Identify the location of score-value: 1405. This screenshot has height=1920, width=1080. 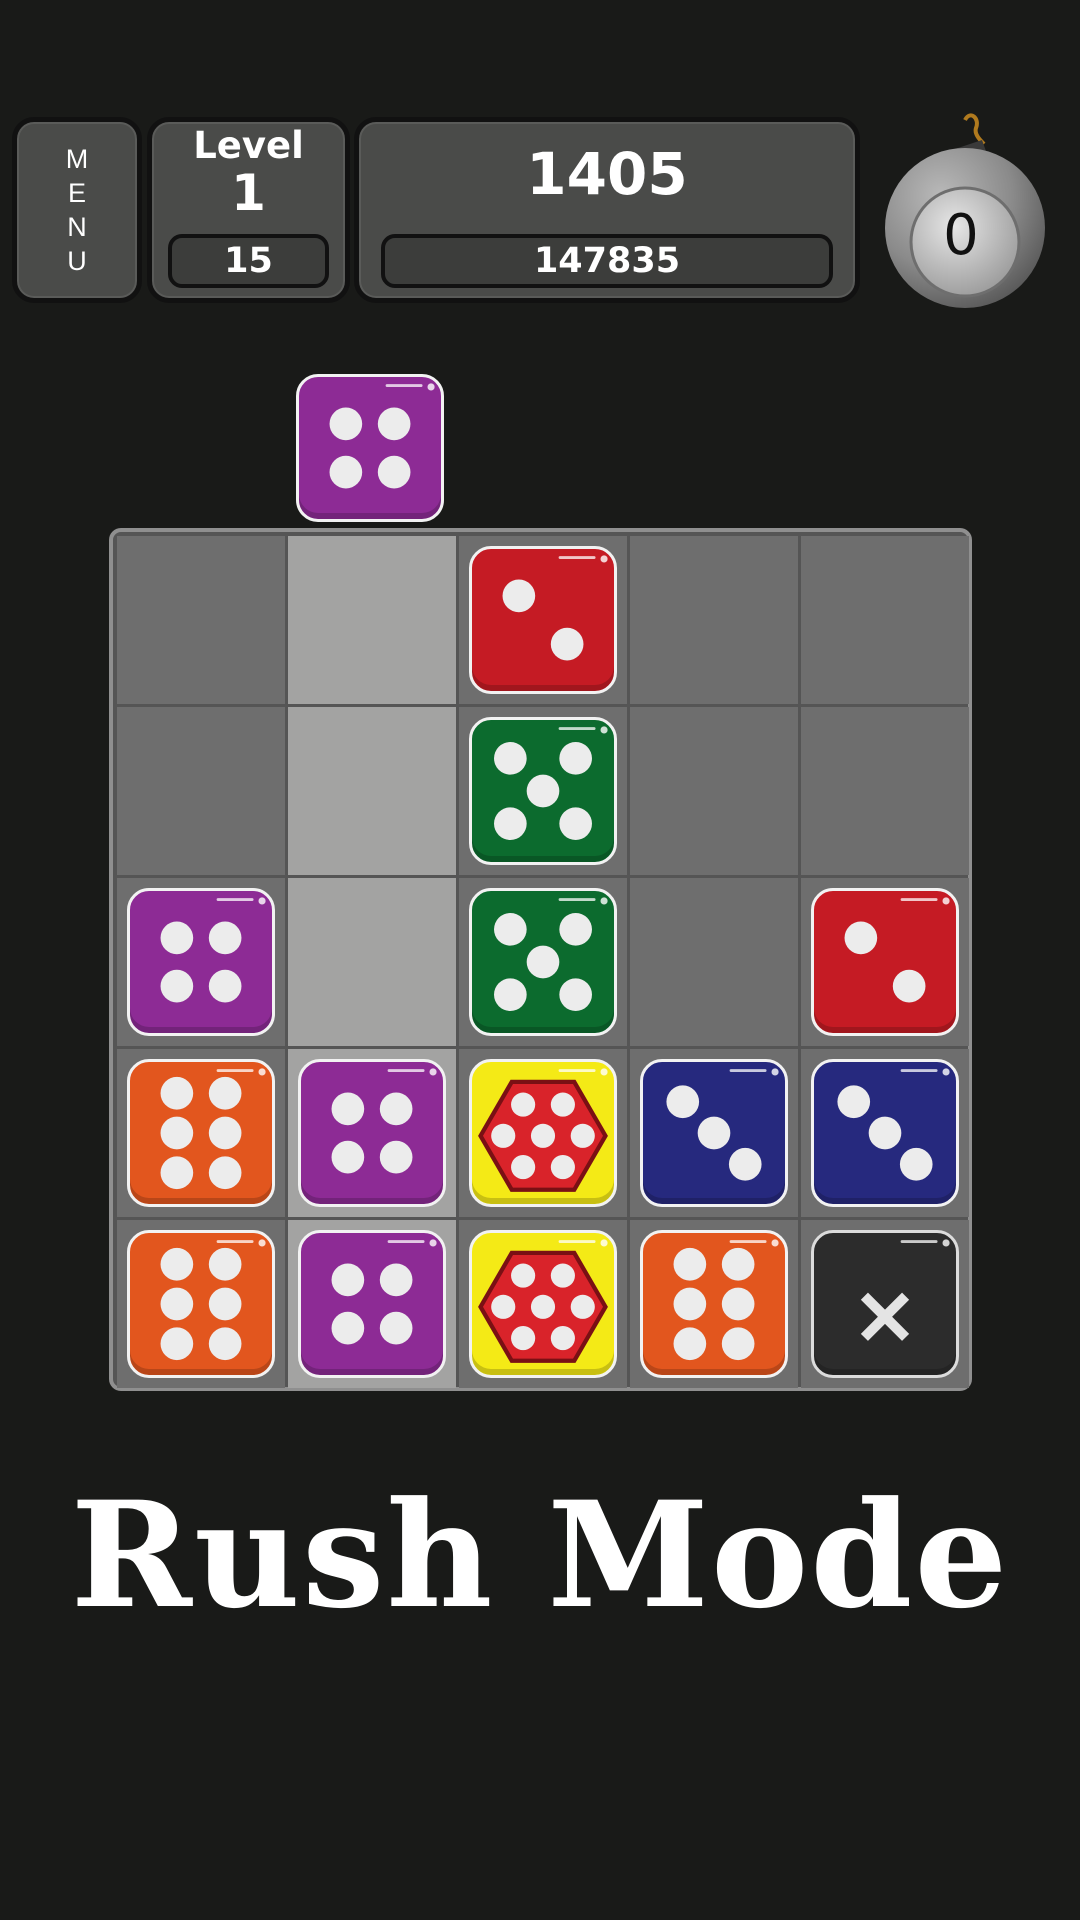
(607, 174).